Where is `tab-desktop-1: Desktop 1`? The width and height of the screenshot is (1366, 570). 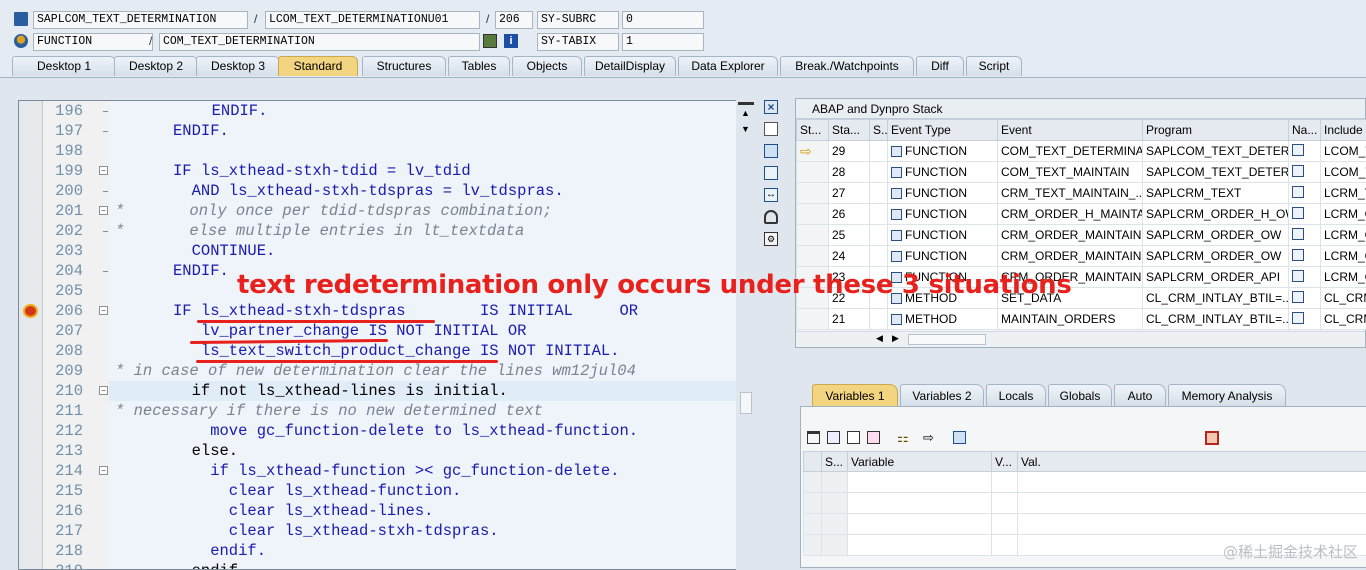 tab-desktop-1: Desktop 1 is located at coordinates (64, 66).